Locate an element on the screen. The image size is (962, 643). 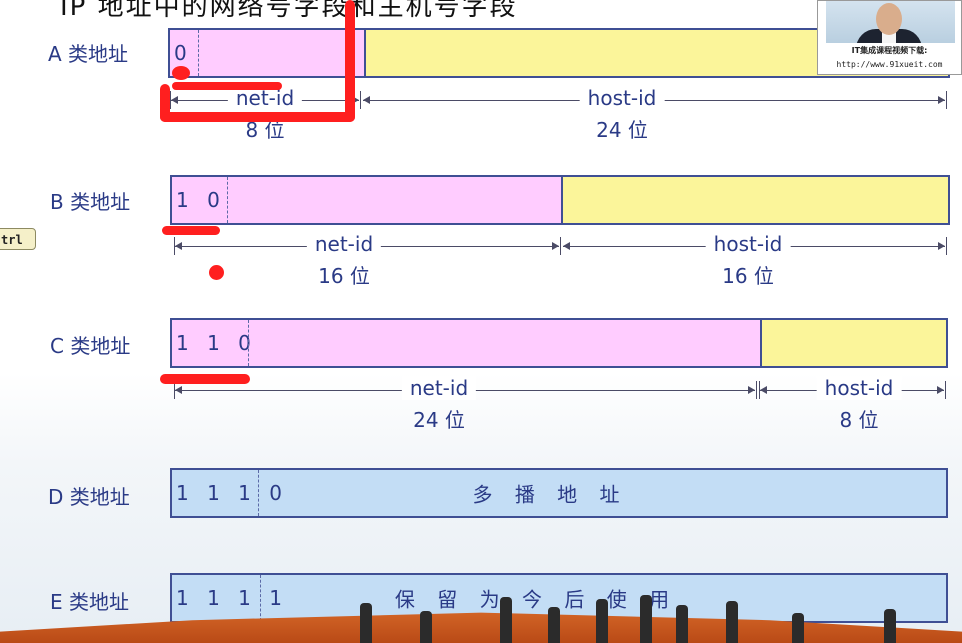
class-b-label: B 类地址 is located at coordinates (90, 202).